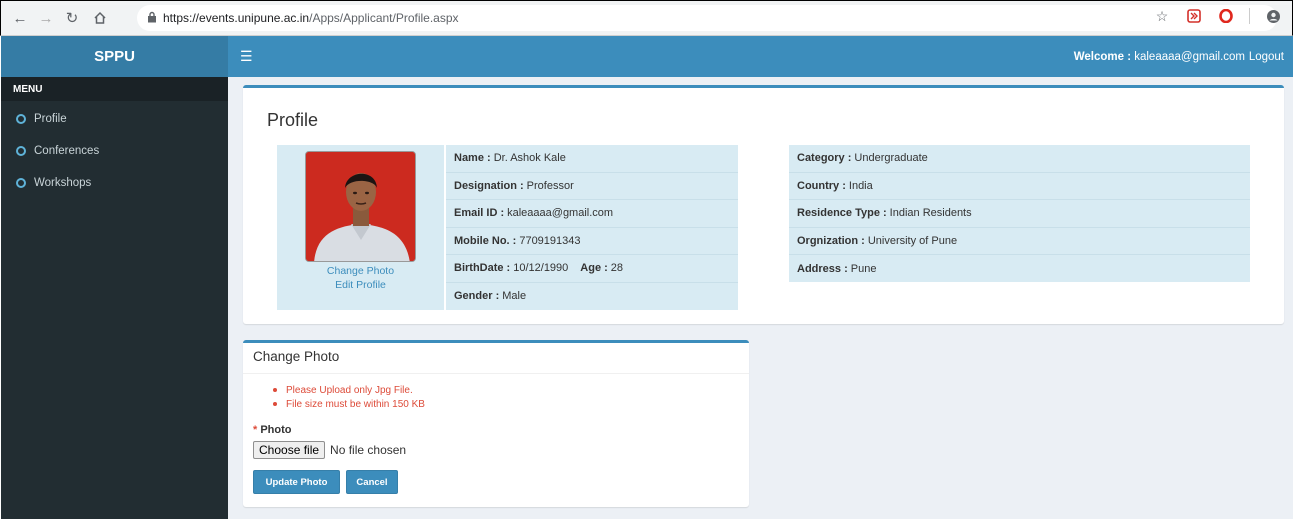 The height and width of the screenshot is (519, 1293). Describe the element at coordinates (831, 240) in the screenshot. I see `info-label: Orgnization :` at that location.